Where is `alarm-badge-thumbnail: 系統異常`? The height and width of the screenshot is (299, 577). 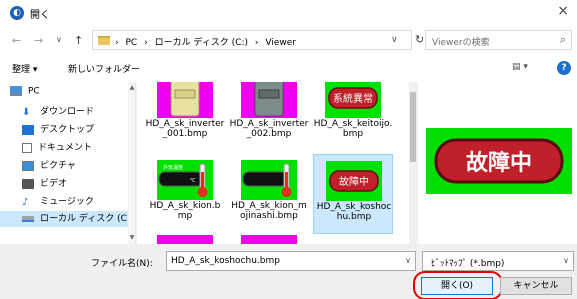 alarm-badge-thumbnail: 系統異常 is located at coordinates (353, 100).